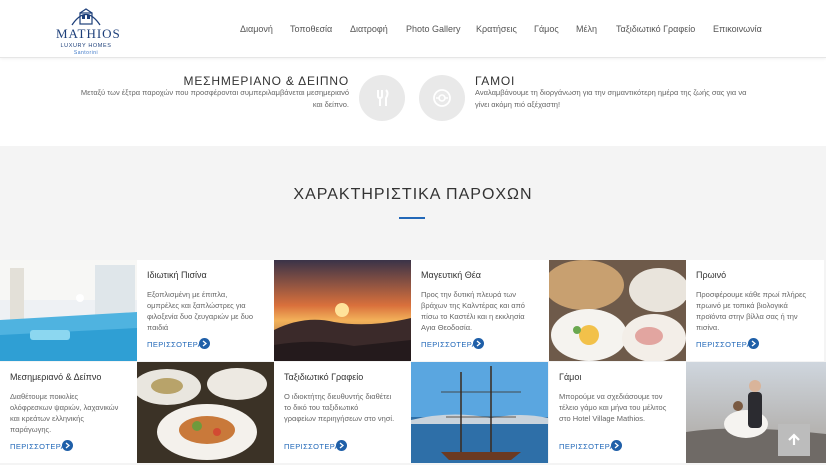 The height and width of the screenshot is (465, 826). What do you see at coordinates (413, 194) in the screenshot?
I see `features-heading: ΧΑΡΑΚΤΗΡΙΣΤΙΚΑ ΠΑΡΟΧΩΝ` at bounding box center [413, 194].